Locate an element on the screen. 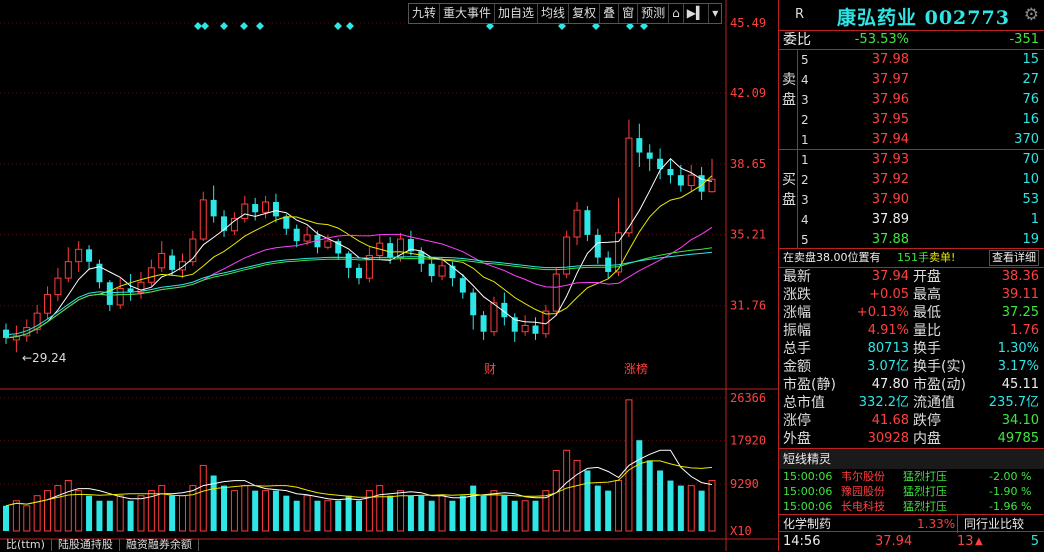  quote-header: R 康弘药业 002773 ⚙ is located at coordinates (911, 15).